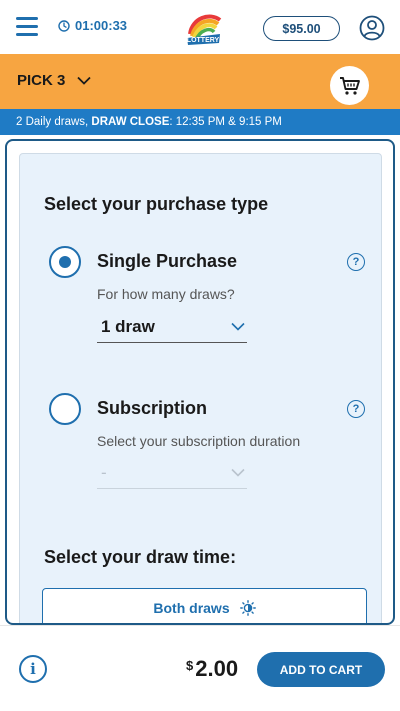 This screenshot has height=711, width=400. What do you see at coordinates (356, 409) in the screenshot?
I see `subscription-help-icon: ?` at bounding box center [356, 409].